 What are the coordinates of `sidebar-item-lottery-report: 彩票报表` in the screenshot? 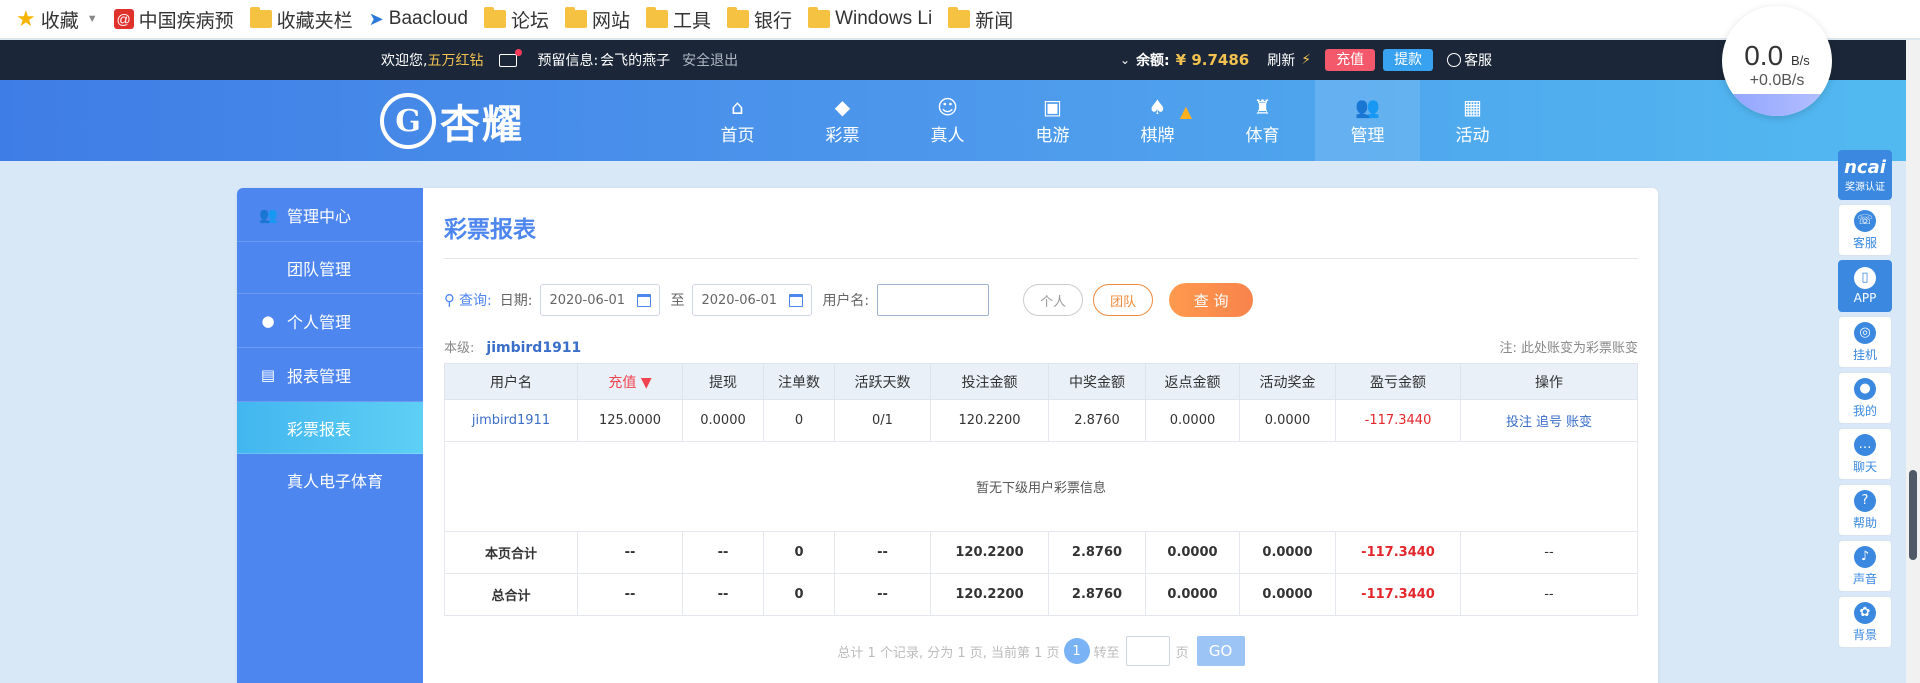 It's located at (330, 428).